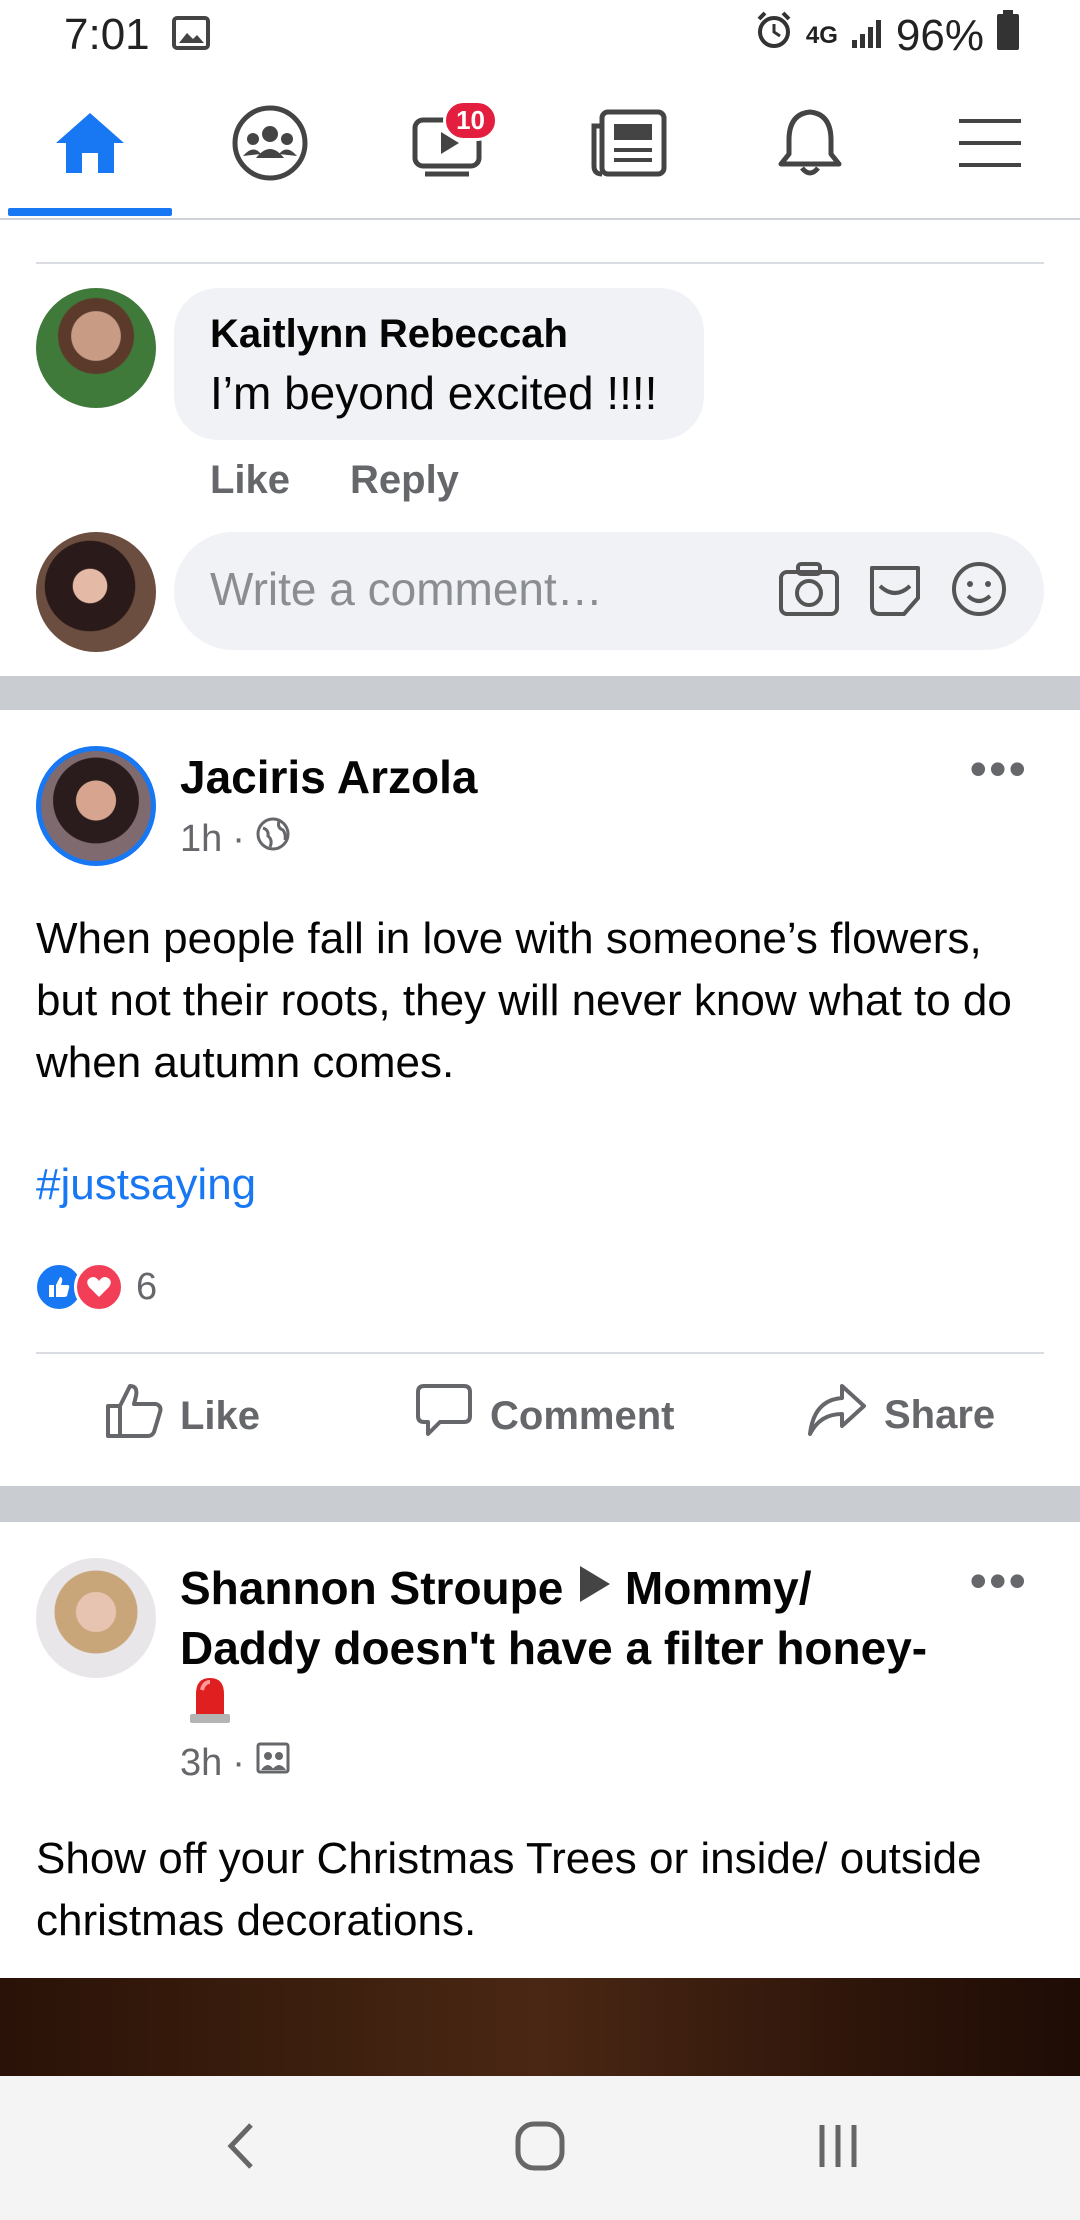 Image resolution: width=1080 pixels, height=2220 pixels. I want to click on battery-icon, so click(1008, 35).